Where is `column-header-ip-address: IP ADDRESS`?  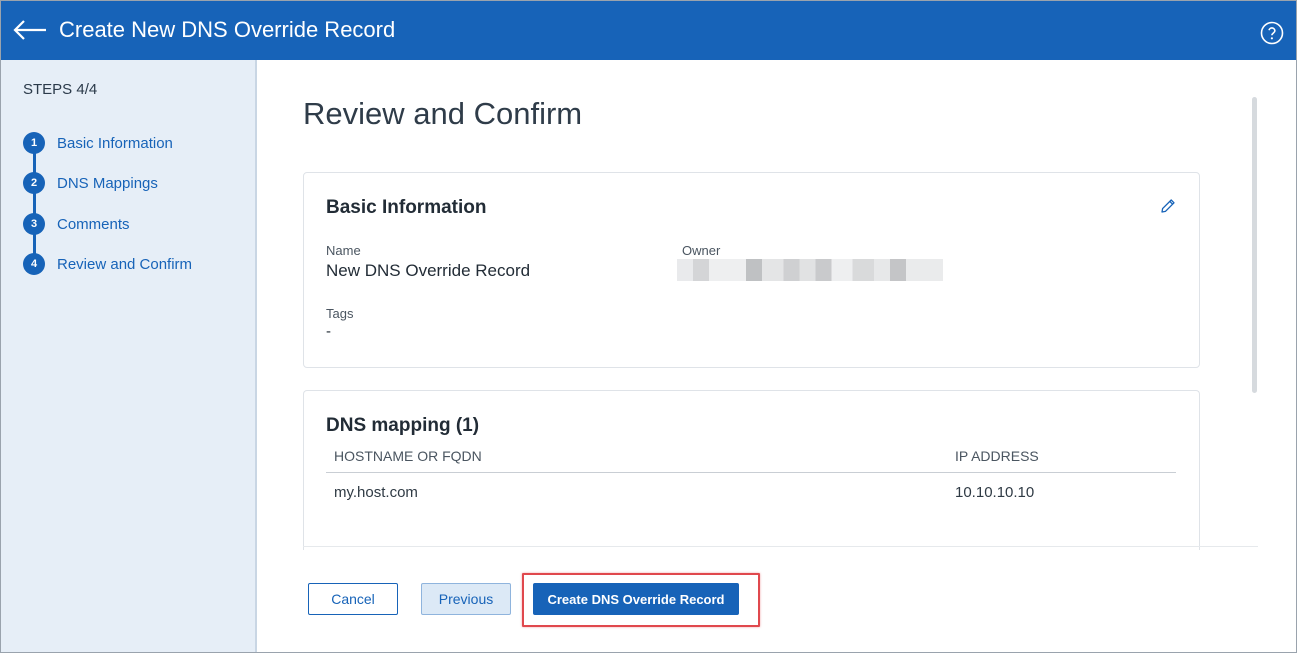 column-header-ip-address: IP ADDRESS is located at coordinates (997, 456).